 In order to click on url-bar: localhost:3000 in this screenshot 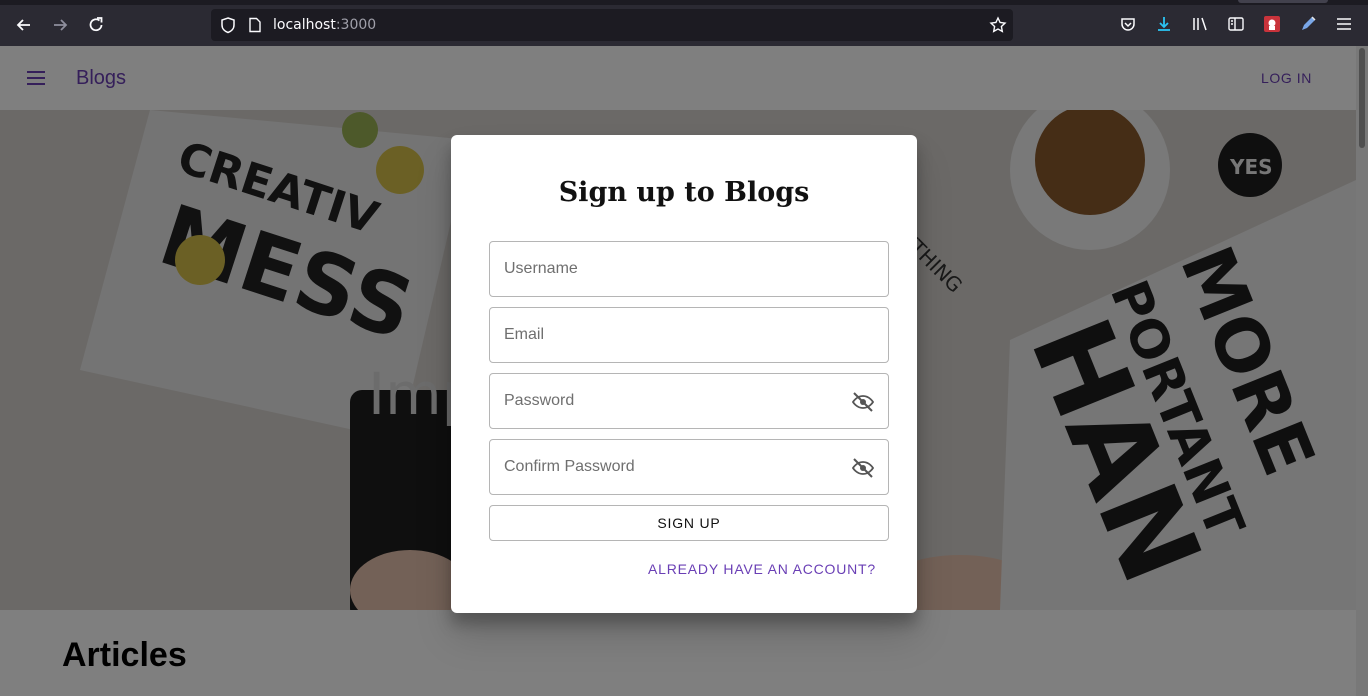, I will do `click(612, 25)`.